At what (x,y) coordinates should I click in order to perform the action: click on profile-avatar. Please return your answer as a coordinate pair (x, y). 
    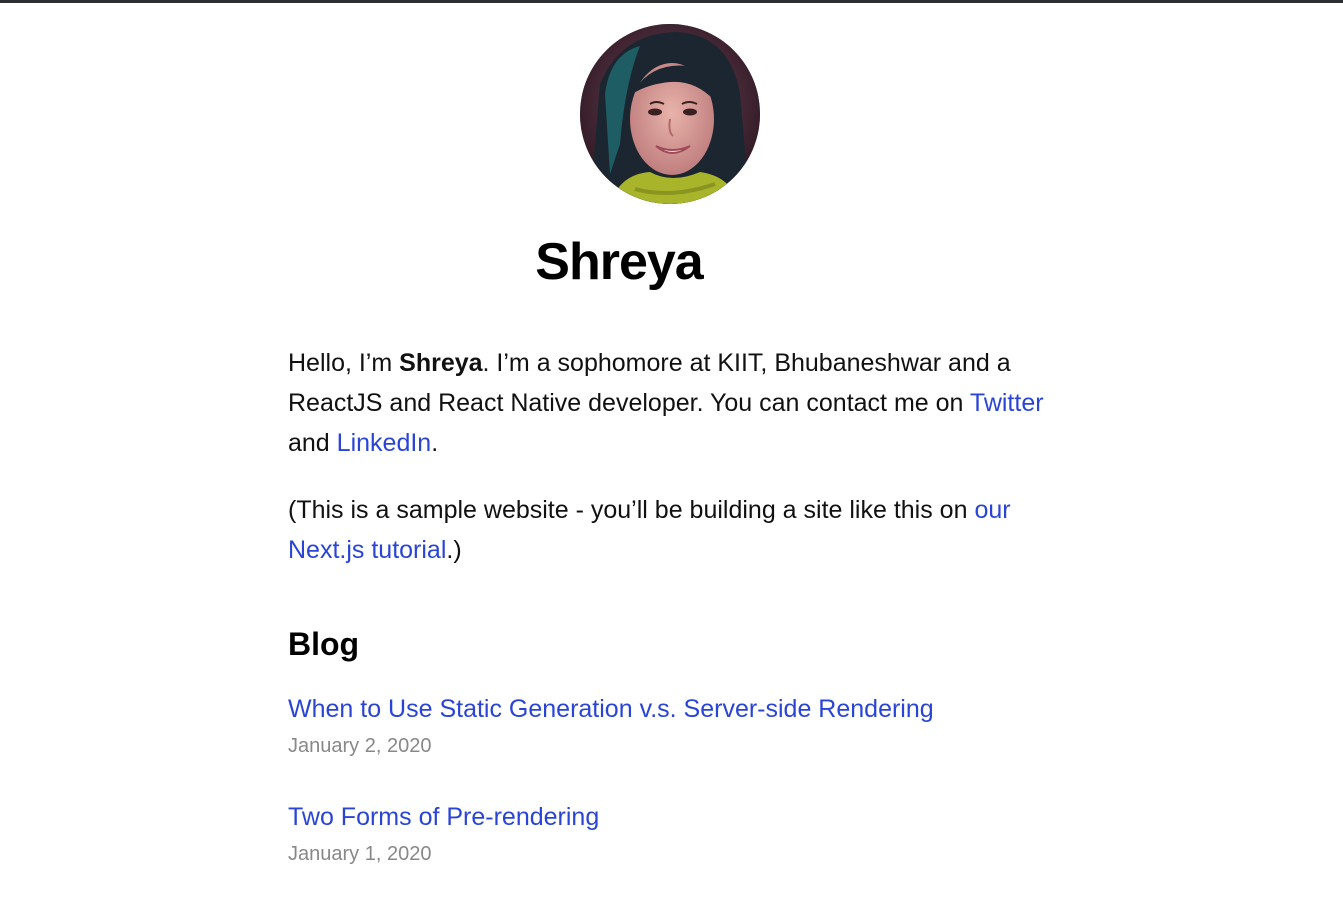
    Looking at the image, I should click on (670, 114).